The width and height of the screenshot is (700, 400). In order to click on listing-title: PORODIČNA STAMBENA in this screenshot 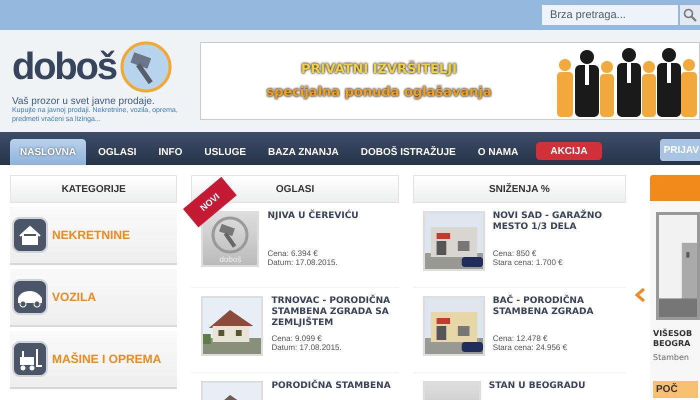, I will do `click(331, 386)`.